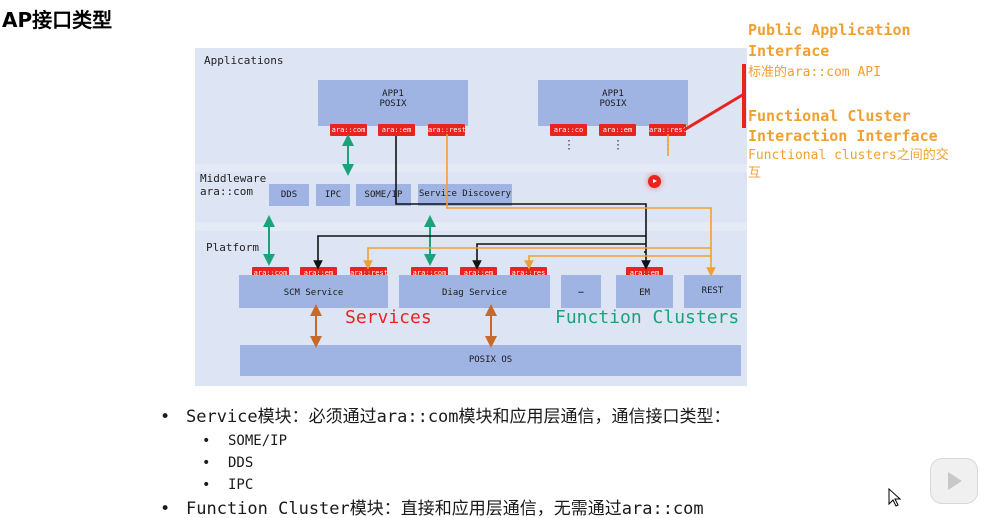  I want to click on rest-box: REST, so click(712, 291).